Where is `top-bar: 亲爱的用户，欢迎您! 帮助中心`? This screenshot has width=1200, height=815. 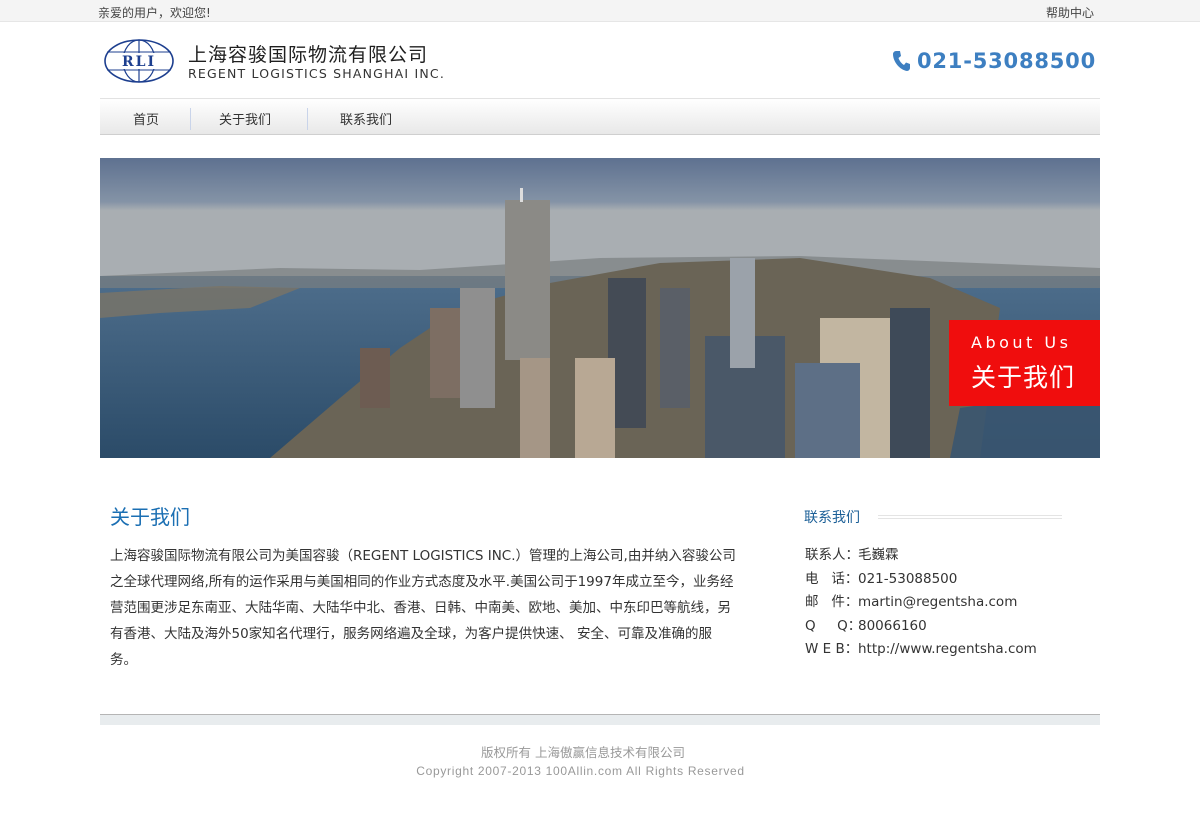
top-bar: 亲爱的用户，欢迎您! 帮助中心 is located at coordinates (600, 11).